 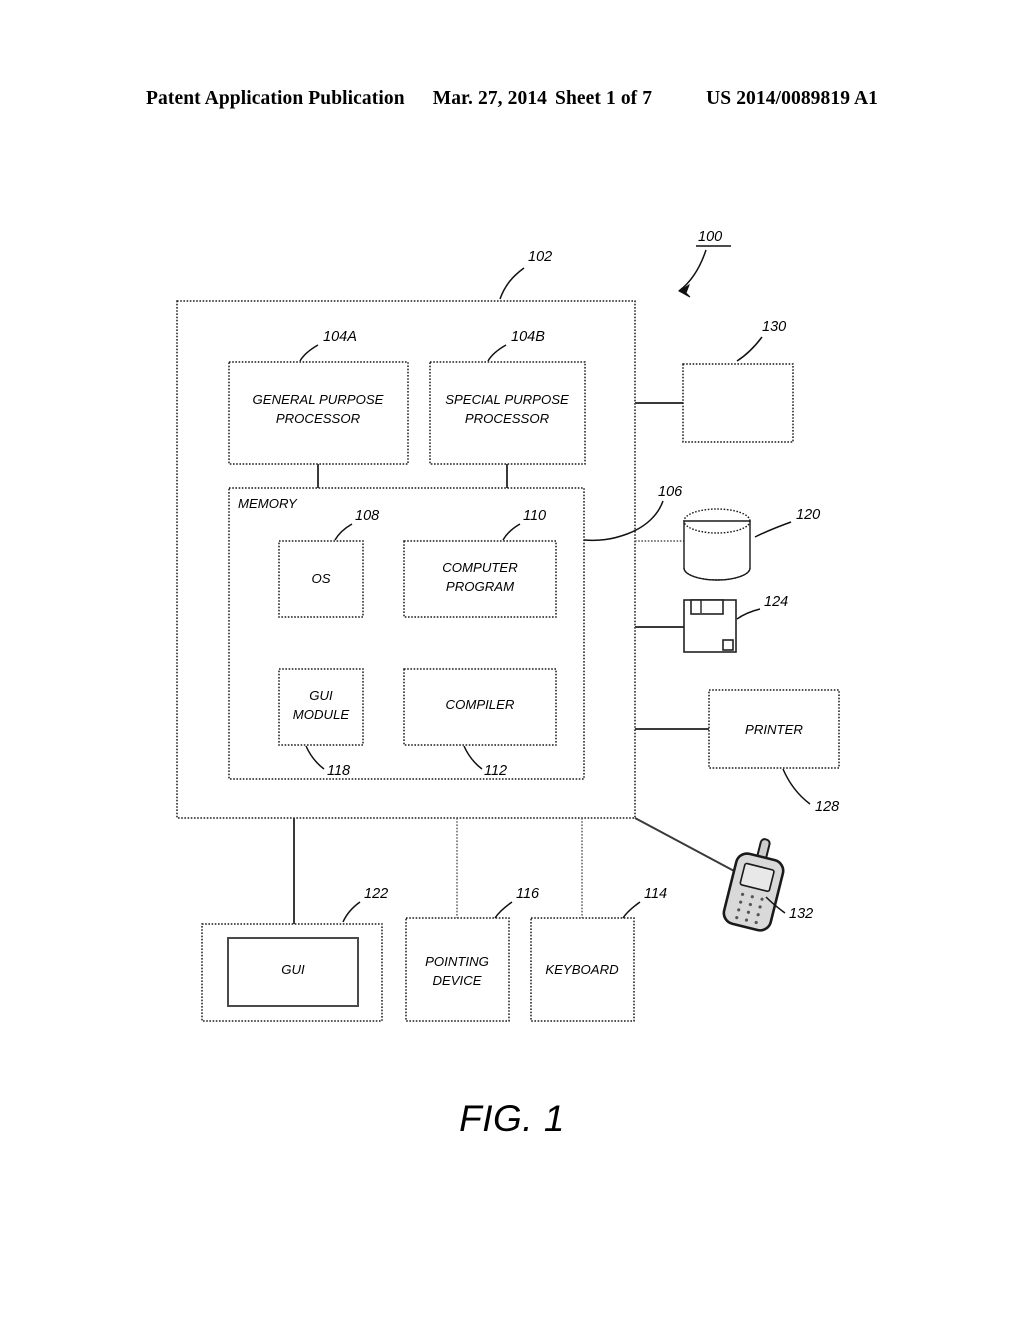 I want to click on os-label: OS, so click(x=320, y=578).